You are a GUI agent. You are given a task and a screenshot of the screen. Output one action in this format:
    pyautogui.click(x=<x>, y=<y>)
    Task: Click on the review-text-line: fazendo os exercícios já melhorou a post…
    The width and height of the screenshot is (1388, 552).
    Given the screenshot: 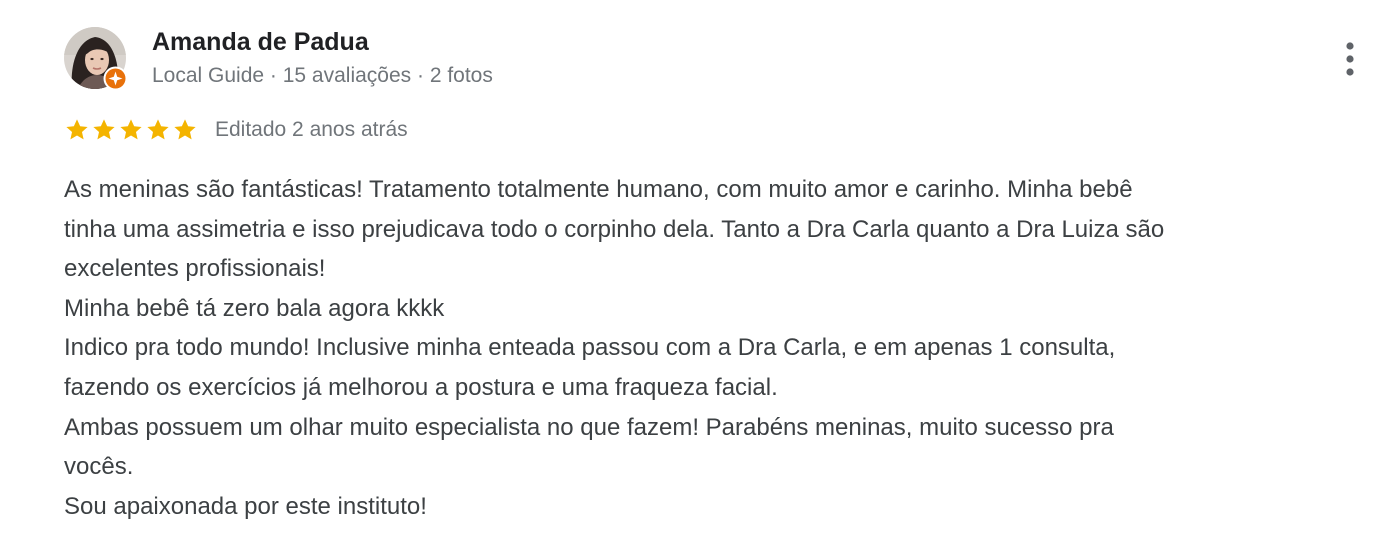 What is the action you would take?
    pyautogui.click(x=421, y=387)
    